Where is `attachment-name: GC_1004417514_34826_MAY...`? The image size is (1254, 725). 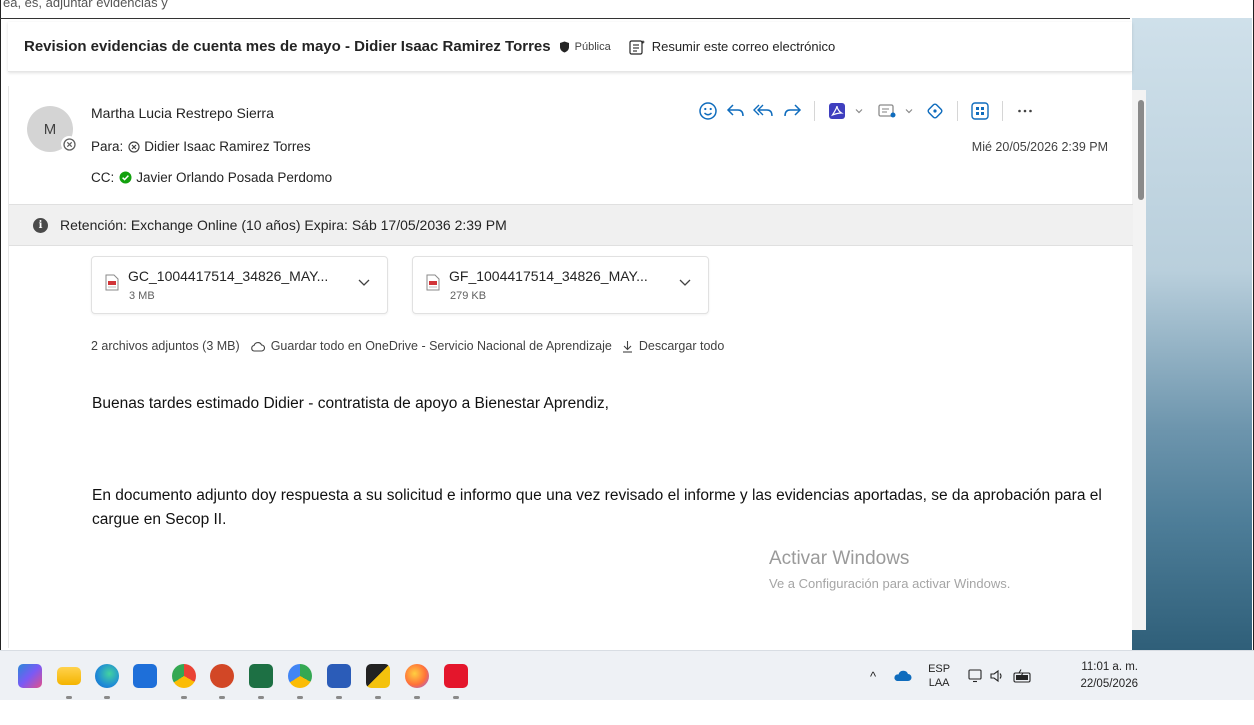
attachment-name: GC_1004417514_34826_MAY... is located at coordinates (228, 276).